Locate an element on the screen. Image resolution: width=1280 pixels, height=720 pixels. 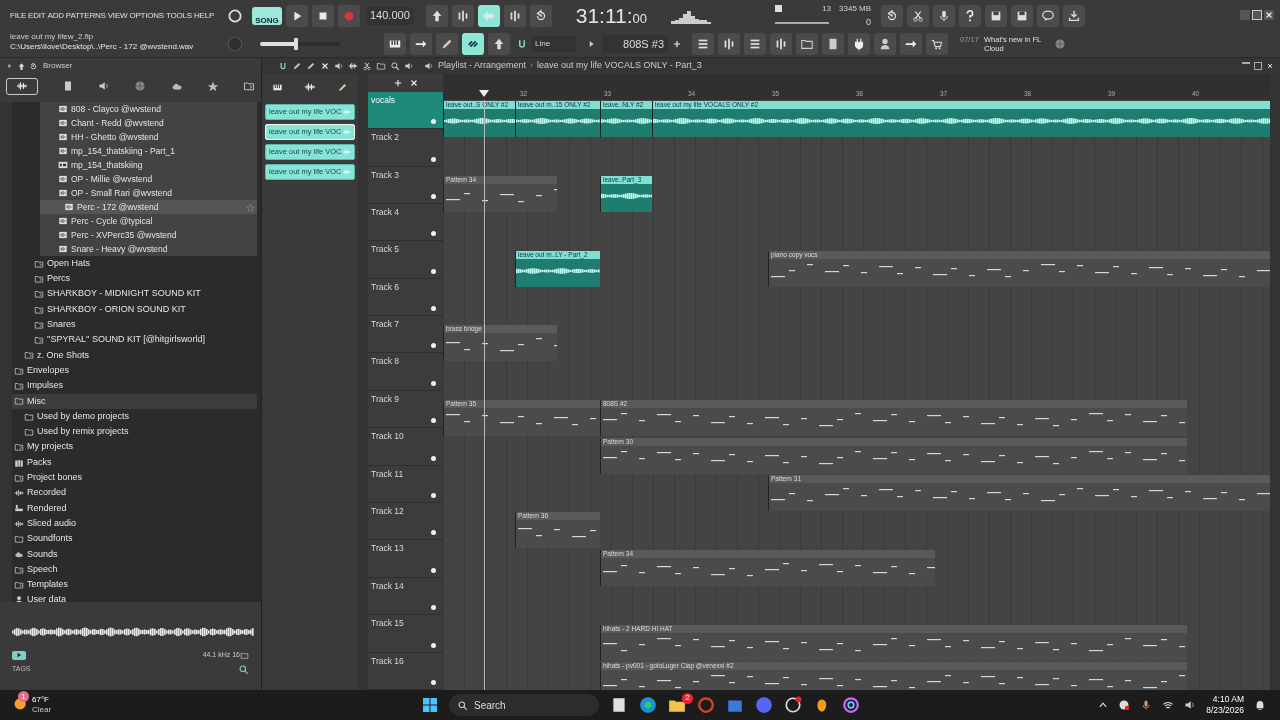
folder-entry: Recorded is located at coordinates (134, 493).